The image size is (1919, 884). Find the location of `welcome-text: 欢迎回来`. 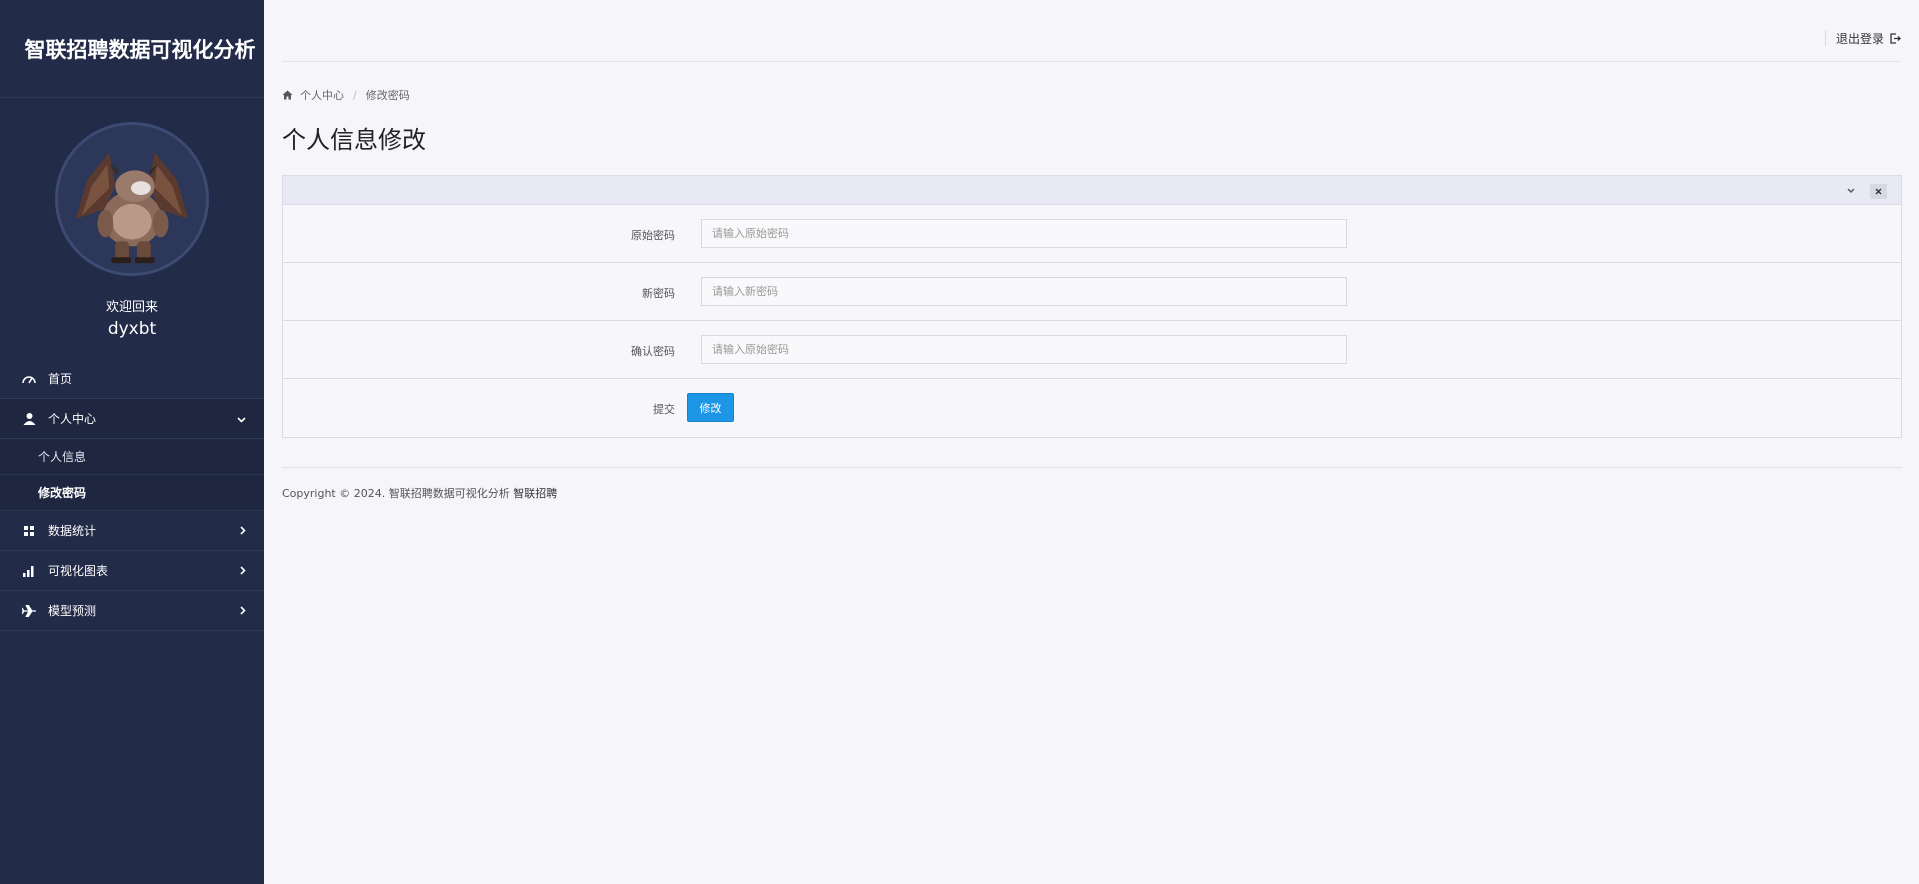

welcome-text: 欢迎回来 is located at coordinates (131, 307).